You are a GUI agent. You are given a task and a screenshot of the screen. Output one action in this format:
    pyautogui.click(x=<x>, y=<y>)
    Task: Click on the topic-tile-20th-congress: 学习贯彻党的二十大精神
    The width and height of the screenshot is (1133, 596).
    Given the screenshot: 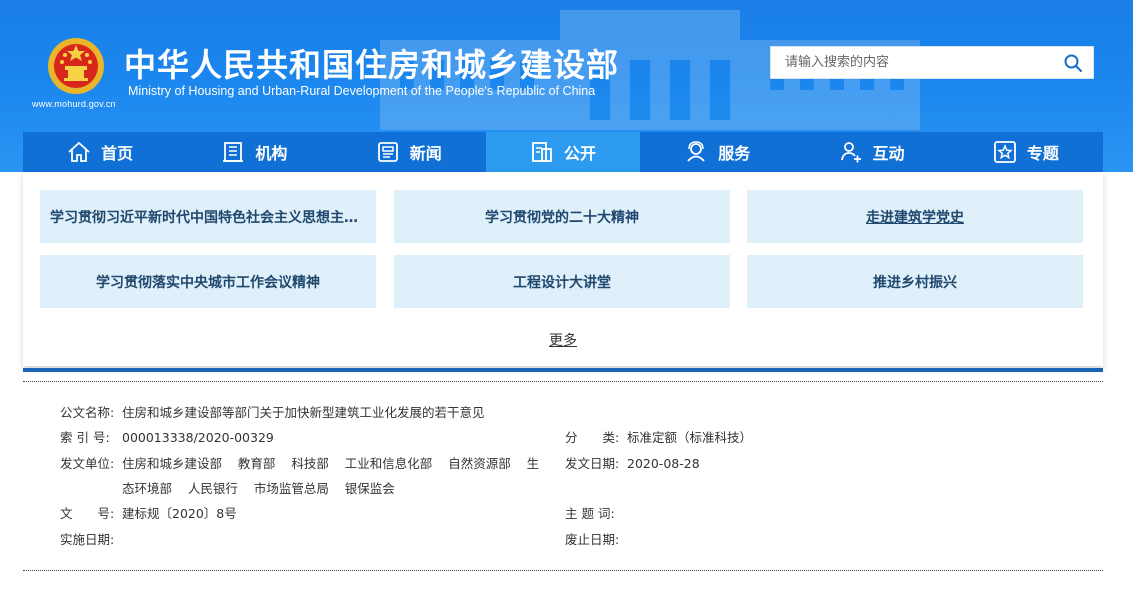 What is the action you would take?
    pyautogui.click(x=562, y=216)
    